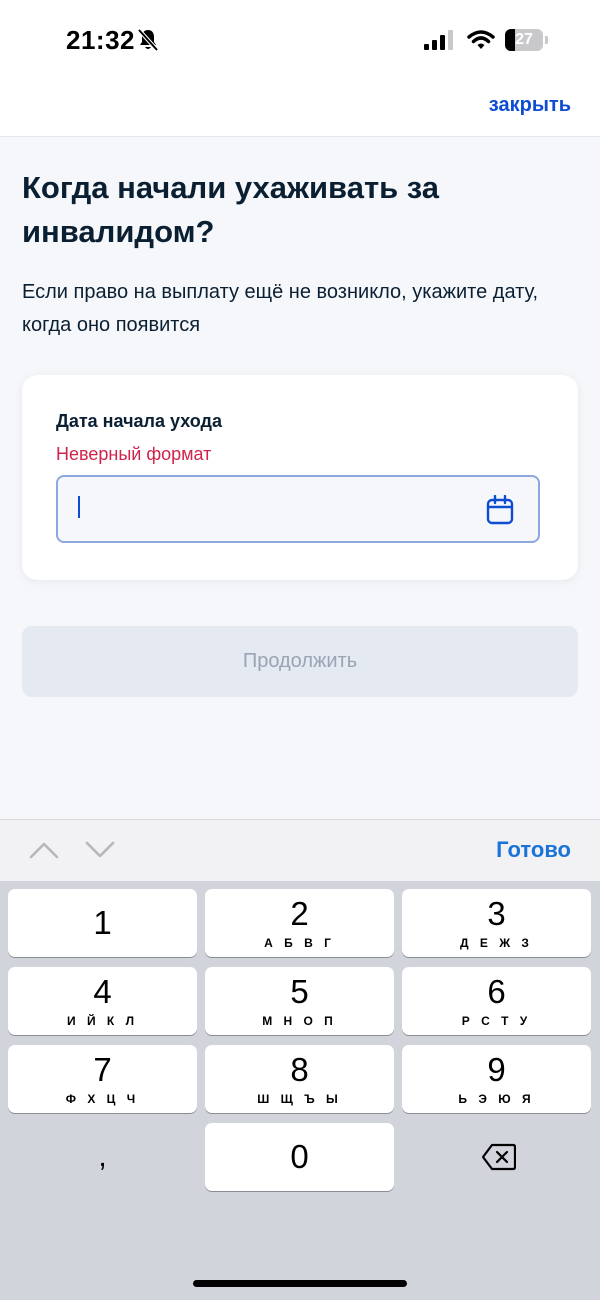 The width and height of the screenshot is (600, 1300). What do you see at coordinates (100, 40) in the screenshot?
I see `status-time: 21:32` at bounding box center [100, 40].